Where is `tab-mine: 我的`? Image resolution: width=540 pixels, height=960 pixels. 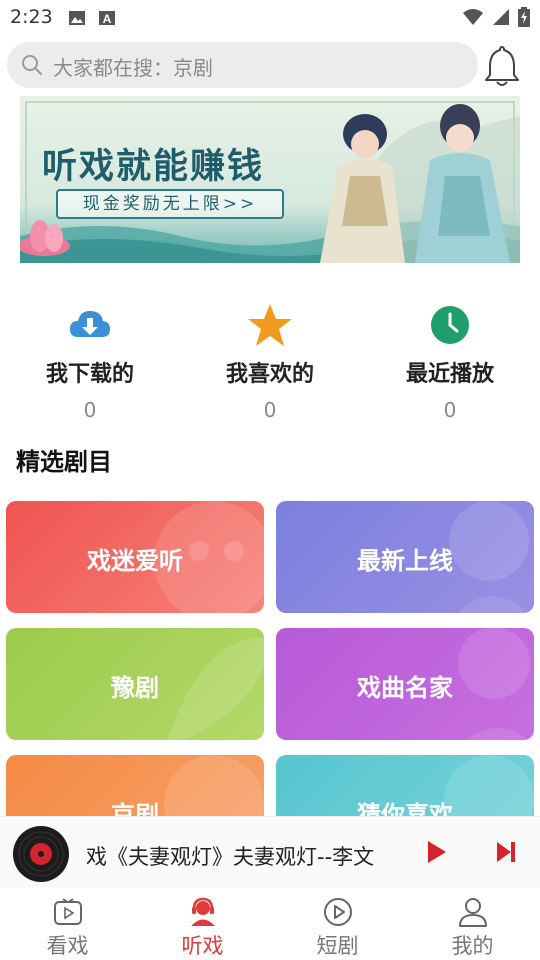
tab-mine: 我的 is located at coordinates (472, 924).